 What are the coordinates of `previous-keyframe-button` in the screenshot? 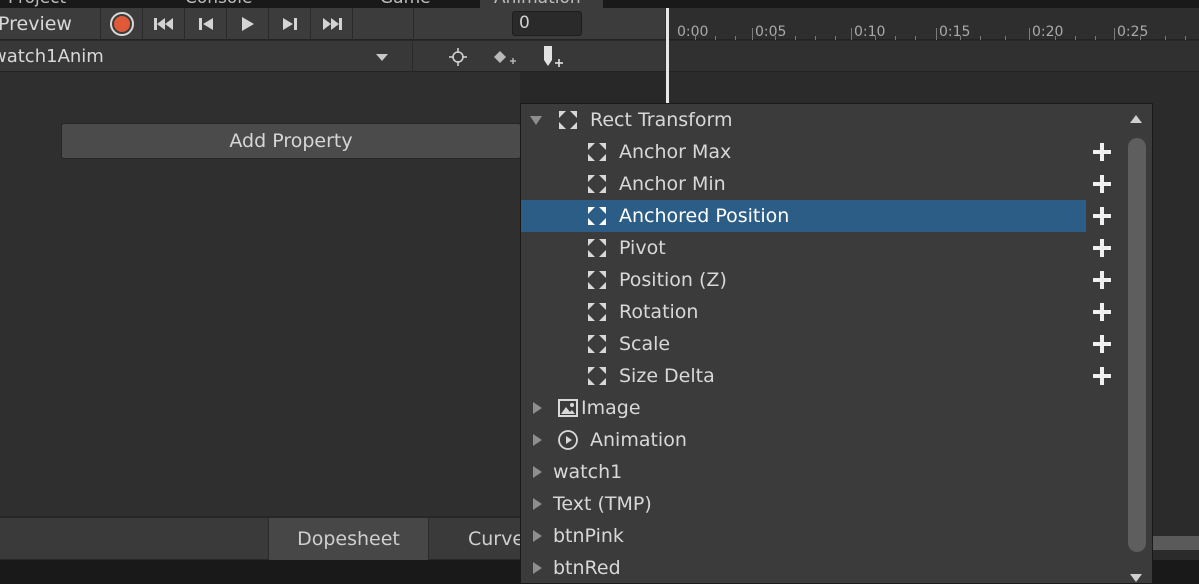 It's located at (206, 24).